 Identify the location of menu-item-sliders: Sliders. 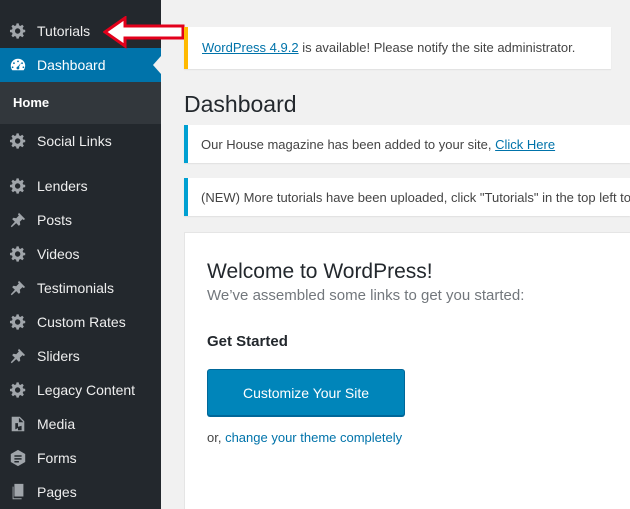
(80, 356).